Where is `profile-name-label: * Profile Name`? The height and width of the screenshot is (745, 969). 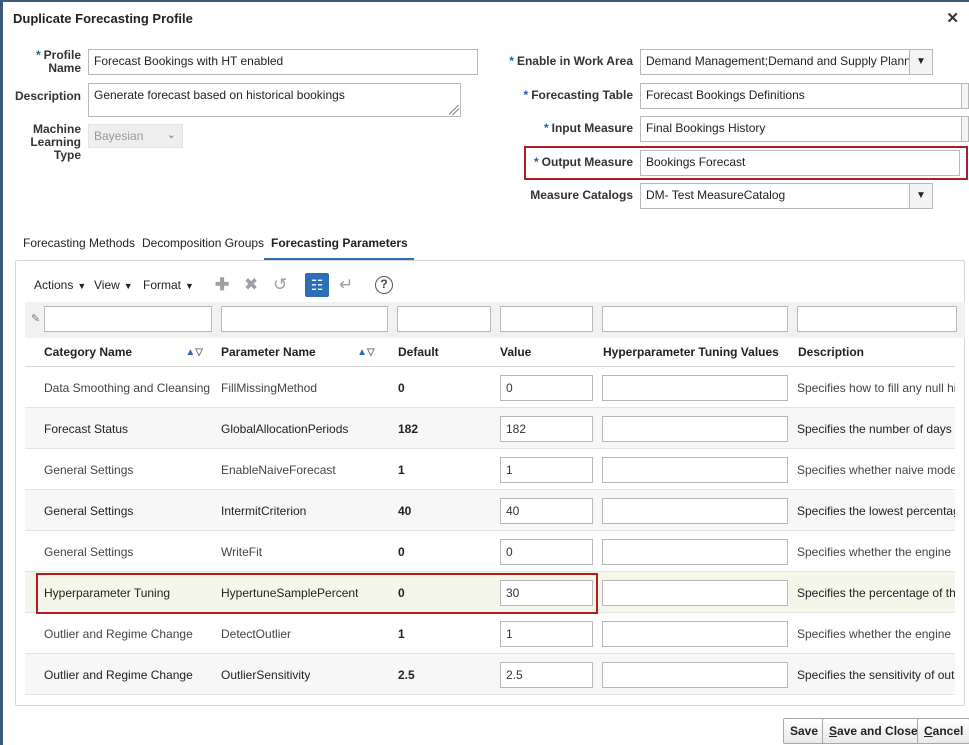 profile-name-label: * Profile Name is located at coordinates (58, 61).